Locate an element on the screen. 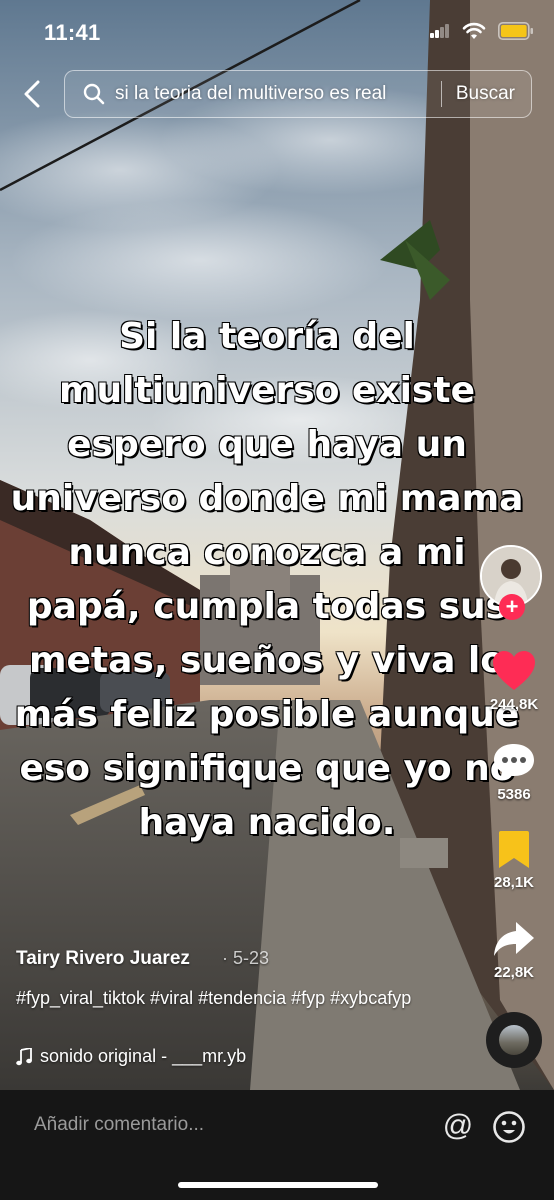 Image resolution: width=554 pixels, height=1200 pixels. search-divider is located at coordinates (441, 94).